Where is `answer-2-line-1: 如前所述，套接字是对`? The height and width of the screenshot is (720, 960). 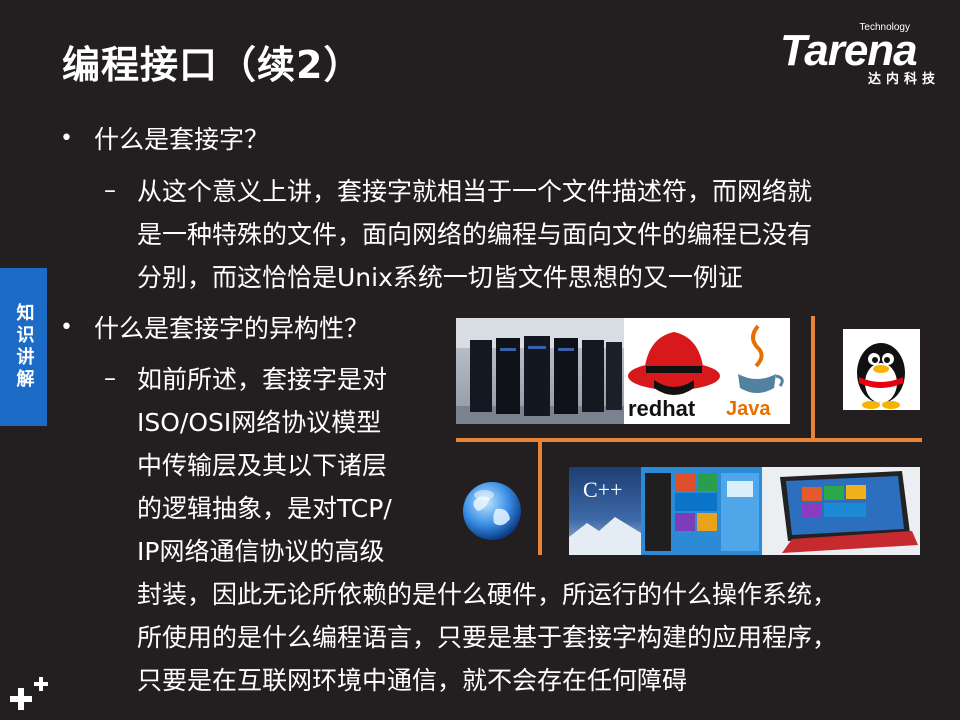
answer-2-line-1: 如前所述，套接字是对 is located at coordinates (262, 379).